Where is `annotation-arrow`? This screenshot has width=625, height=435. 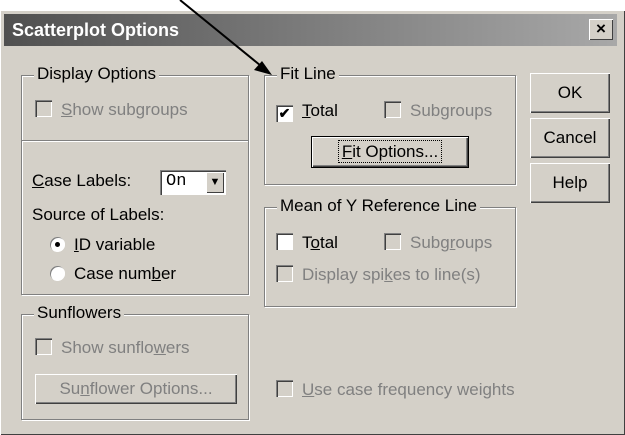 annotation-arrow is located at coordinates (225, 37).